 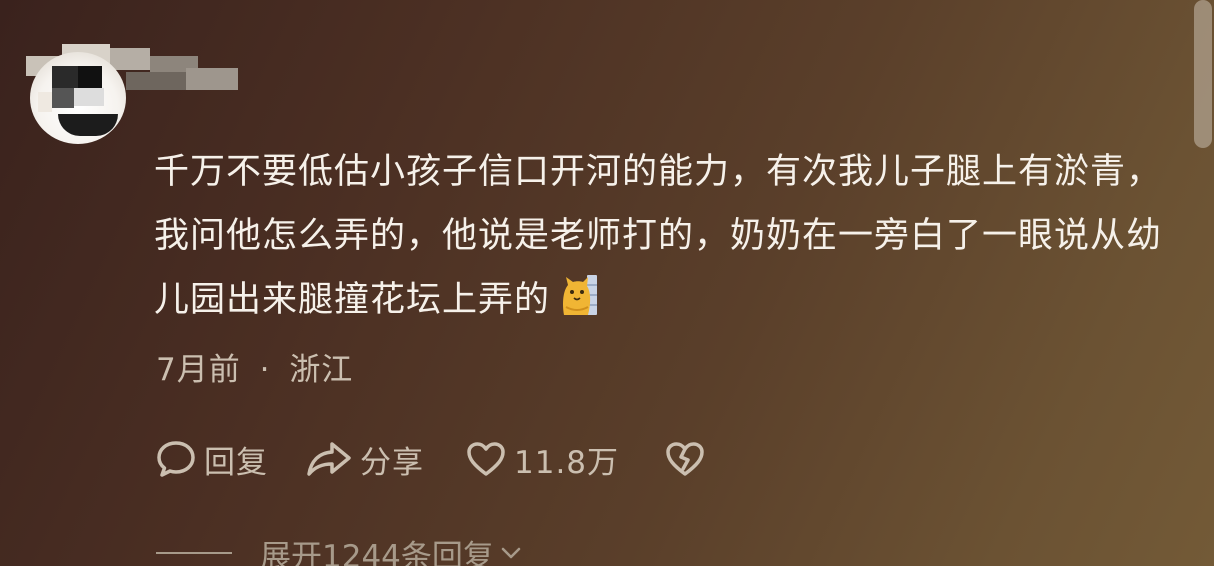 I want to click on share-label: 分享, so click(x=392, y=462).